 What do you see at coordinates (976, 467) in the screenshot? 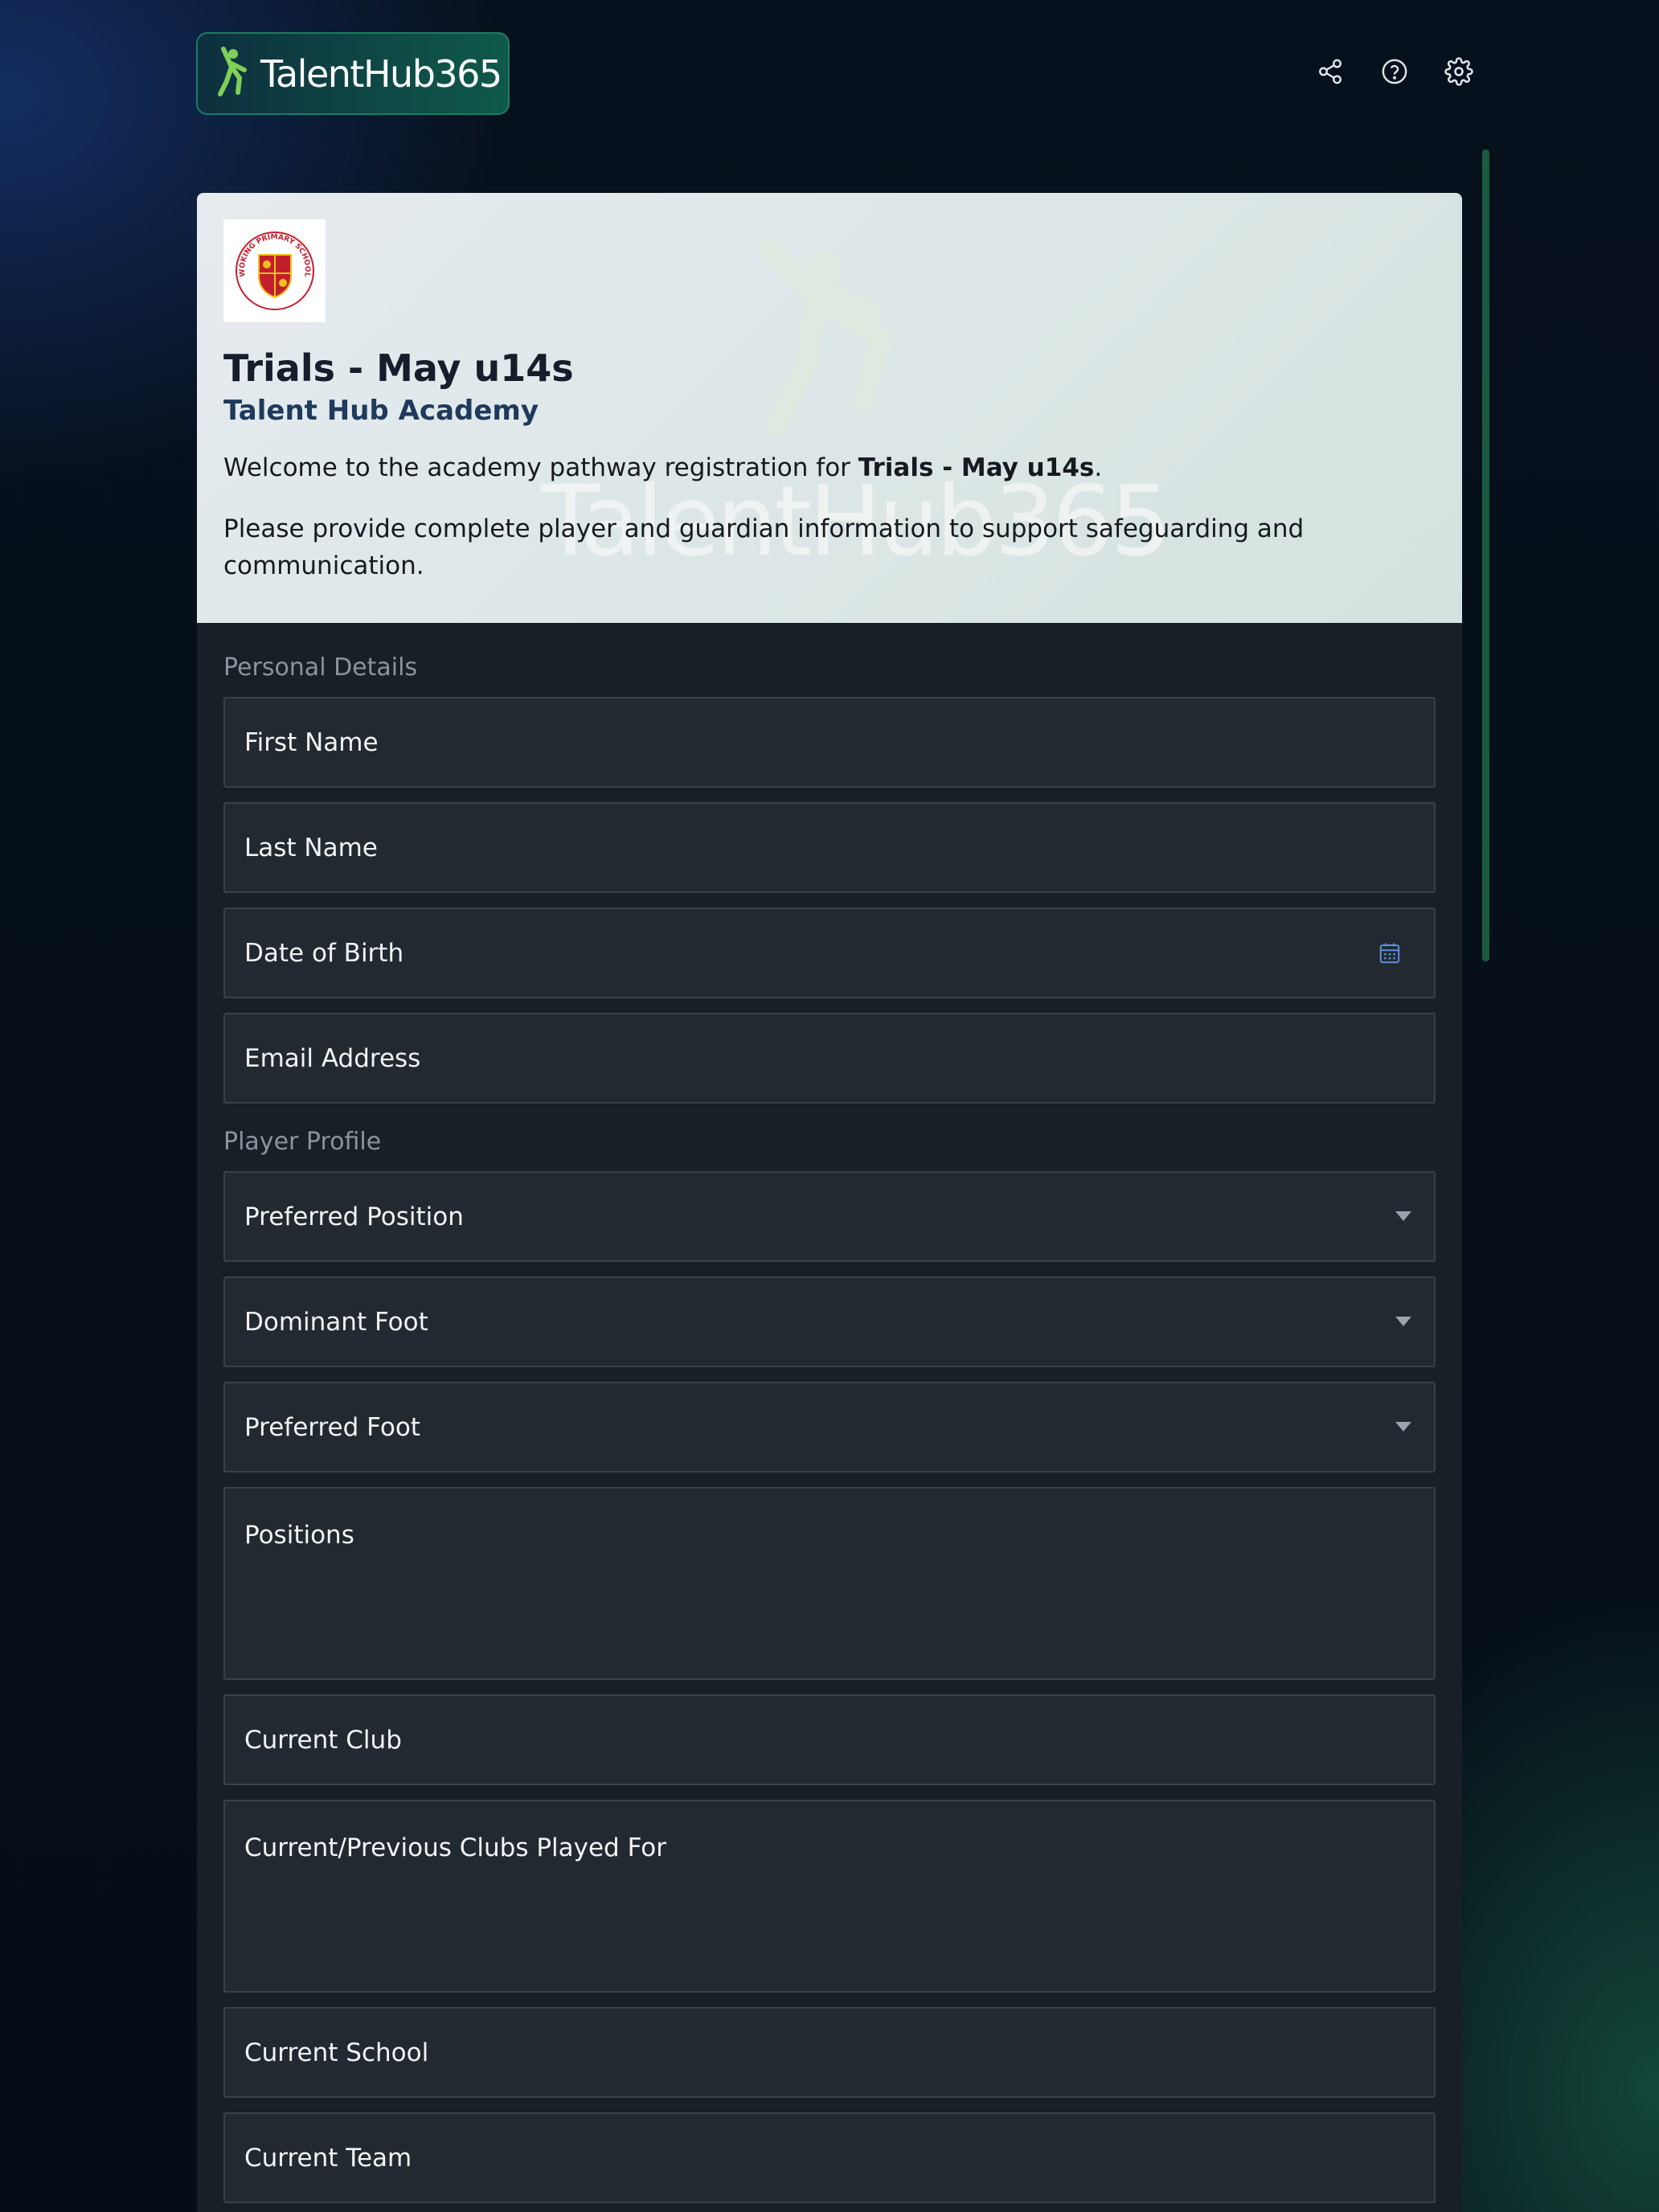
I see `welcome-event-name: Trials - May u14s` at bounding box center [976, 467].